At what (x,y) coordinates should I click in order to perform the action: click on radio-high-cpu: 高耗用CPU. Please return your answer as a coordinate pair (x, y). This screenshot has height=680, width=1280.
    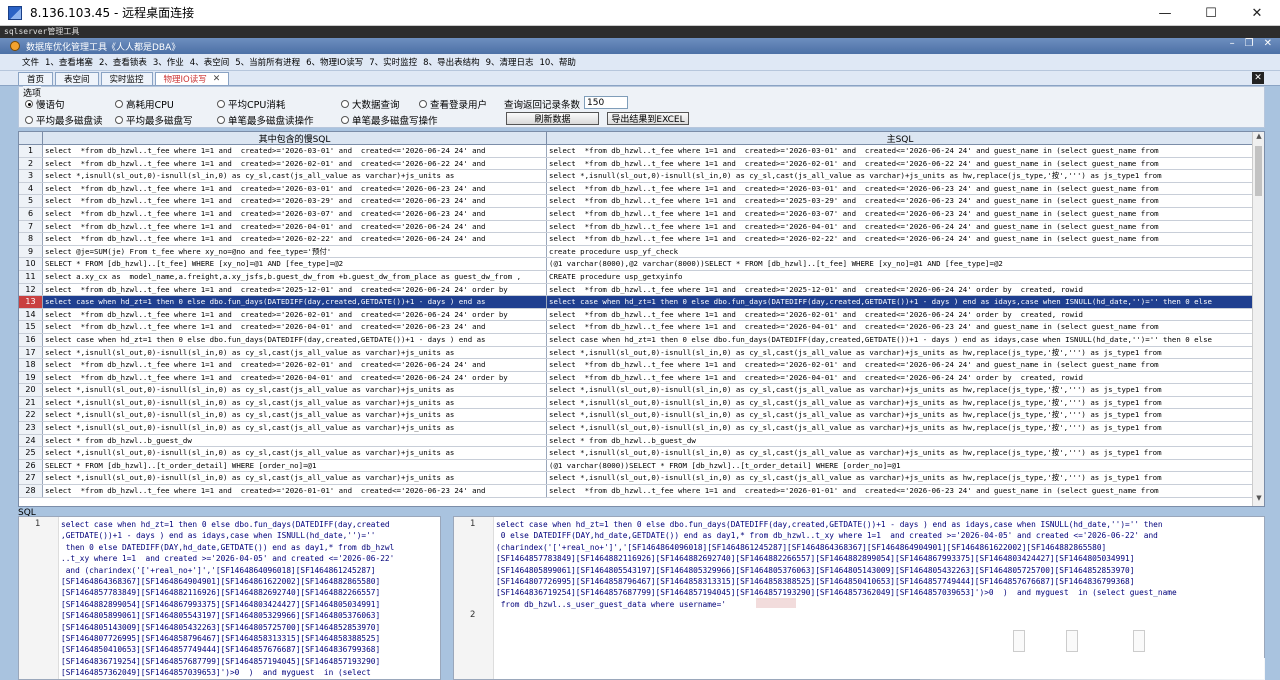
    Looking at the image, I should click on (144, 104).